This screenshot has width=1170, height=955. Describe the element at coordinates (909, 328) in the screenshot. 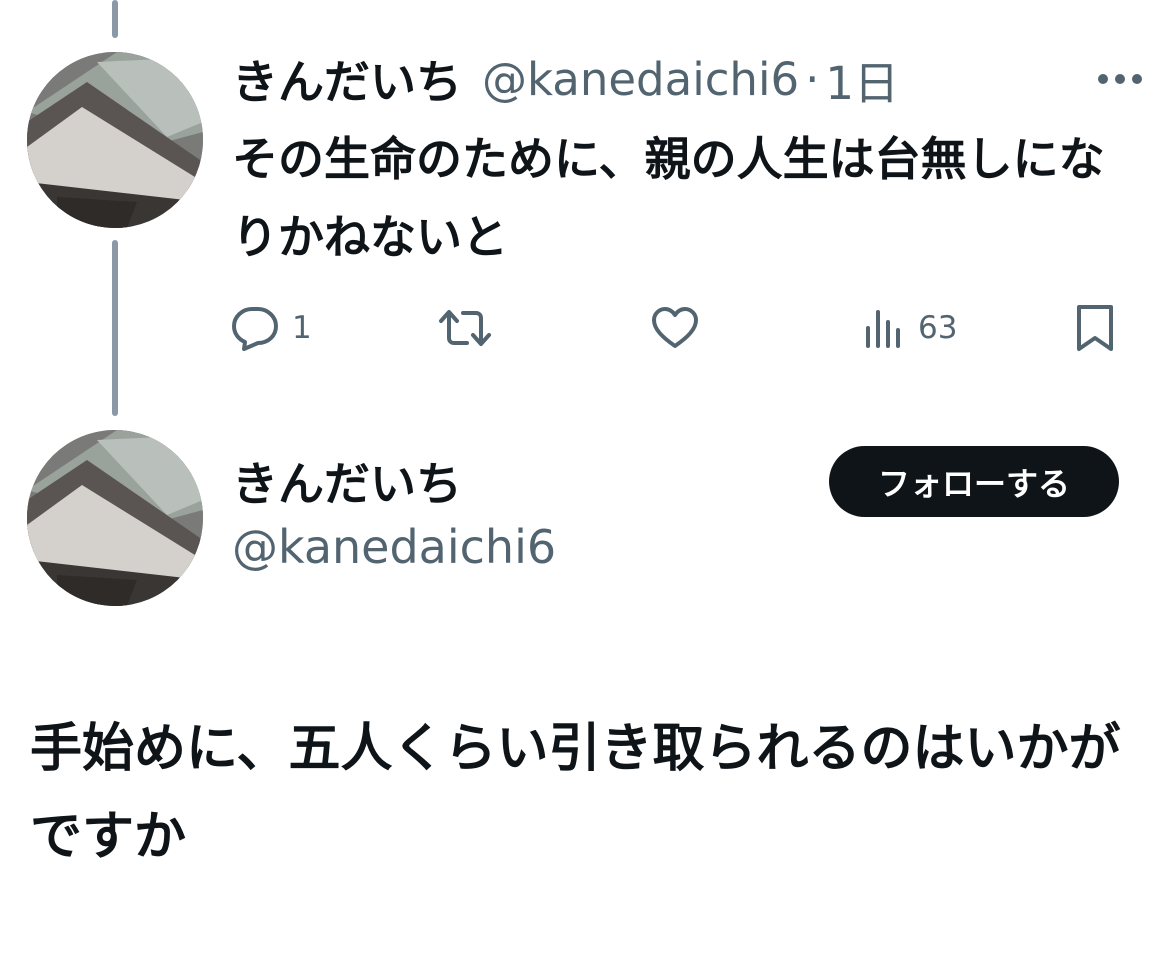

I see `views-button: 63` at that location.